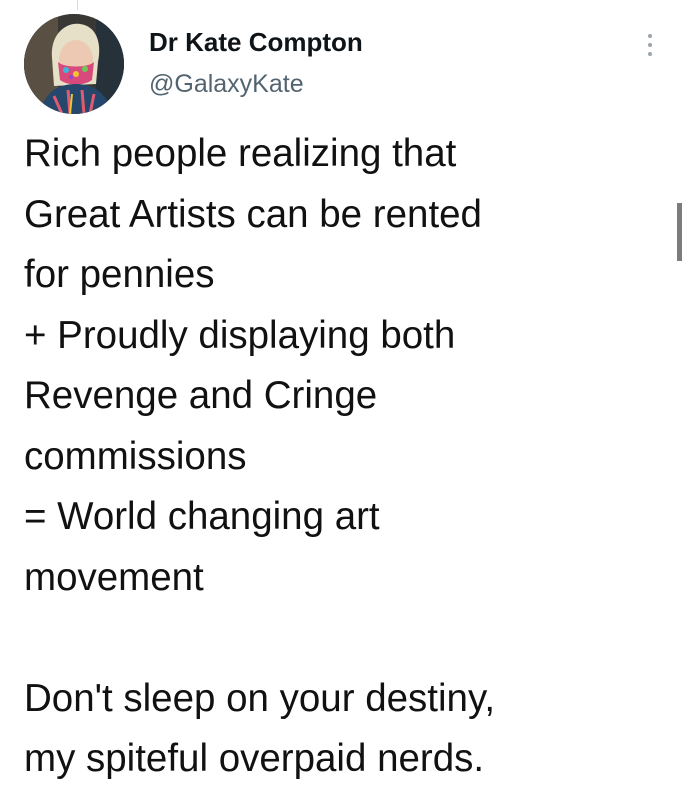 The image size is (686, 800). What do you see at coordinates (240, 153) in the screenshot?
I see `tweet-text-line: Rich people realizing that` at bounding box center [240, 153].